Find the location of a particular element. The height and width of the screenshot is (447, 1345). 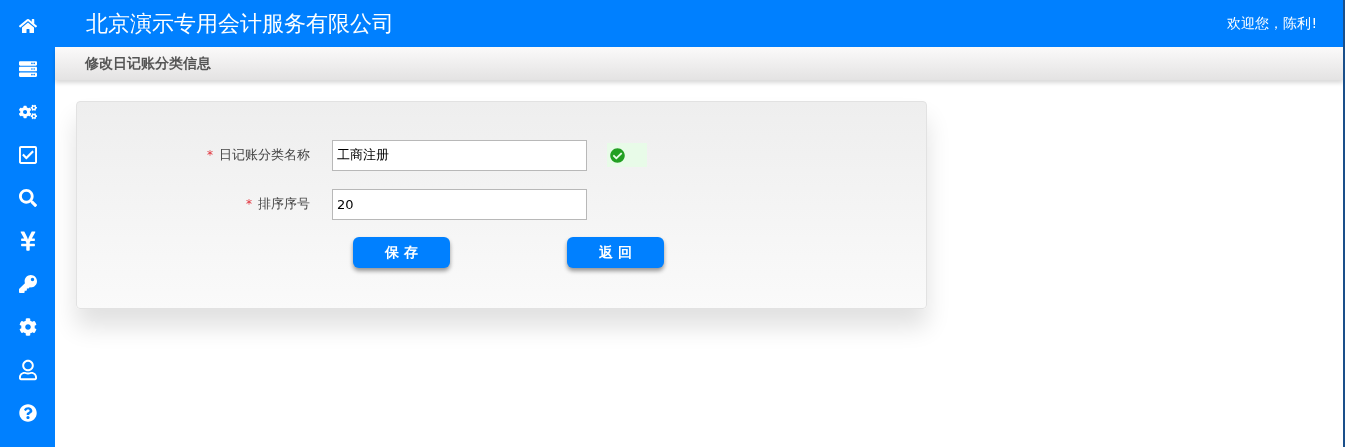

form-button: 返 回 is located at coordinates (615, 252).